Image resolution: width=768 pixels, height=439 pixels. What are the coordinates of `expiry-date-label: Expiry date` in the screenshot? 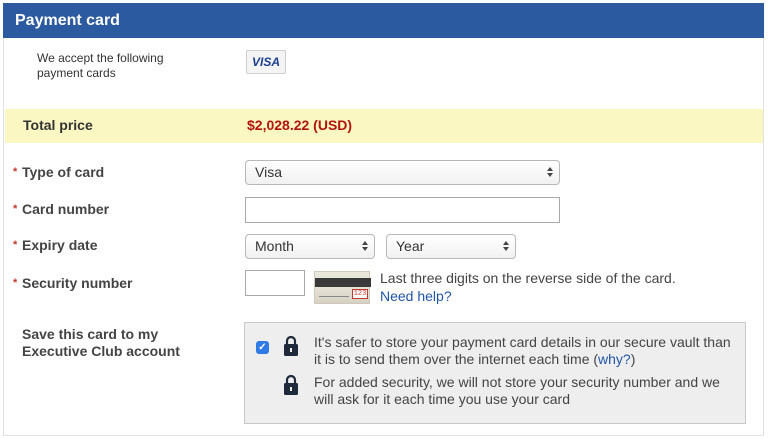 It's located at (60, 245).